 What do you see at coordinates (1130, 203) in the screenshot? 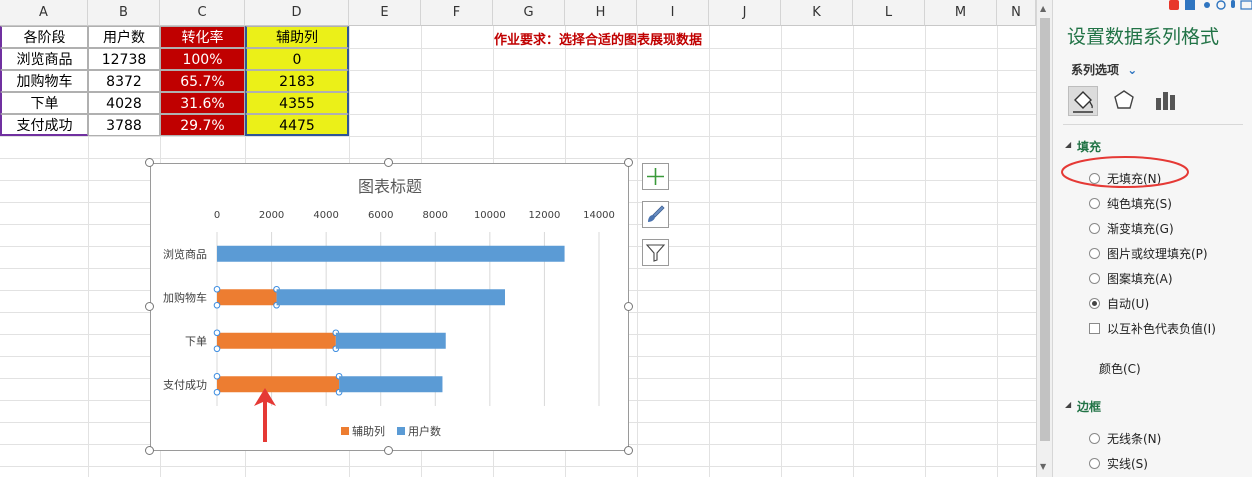
I see `radio-solid-fill: 纯色填充(S)` at bounding box center [1130, 203].